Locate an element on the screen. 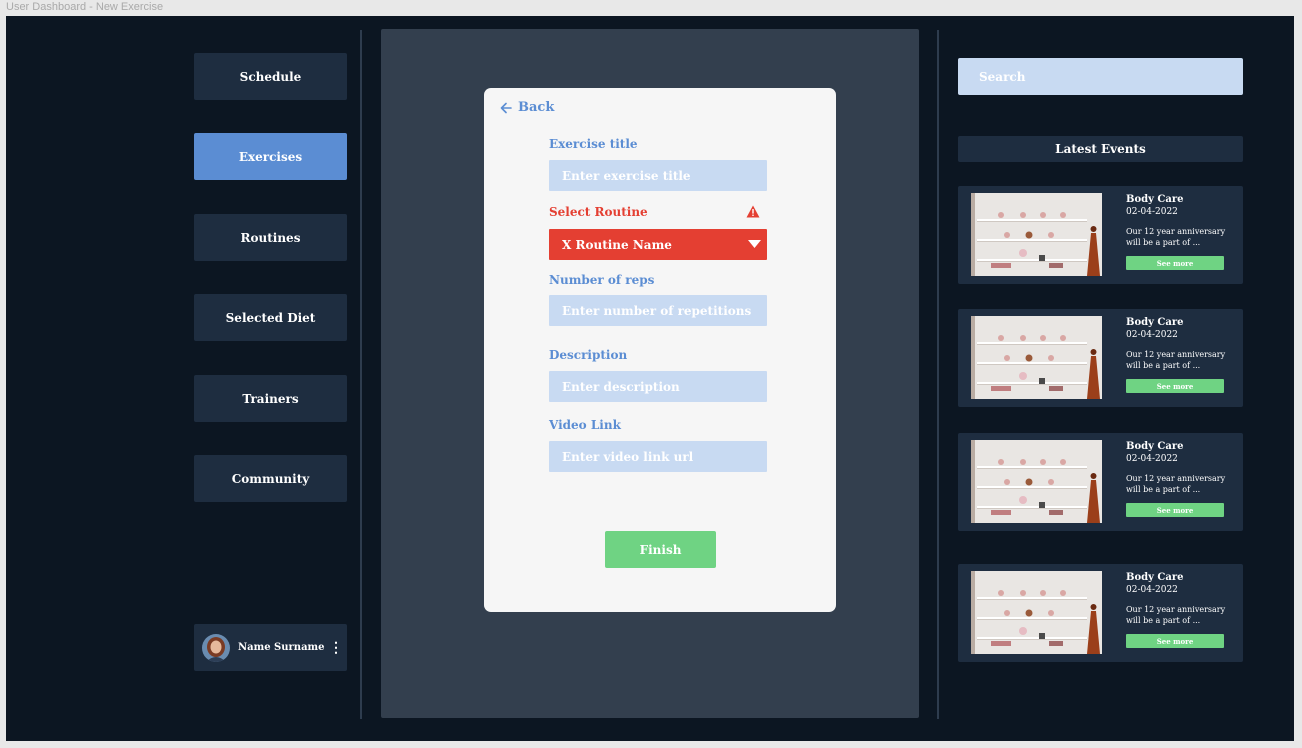 This screenshot has height=748, width=1302. window-title: User Dashboard - New Exercise is located at coordinates (85, 7).